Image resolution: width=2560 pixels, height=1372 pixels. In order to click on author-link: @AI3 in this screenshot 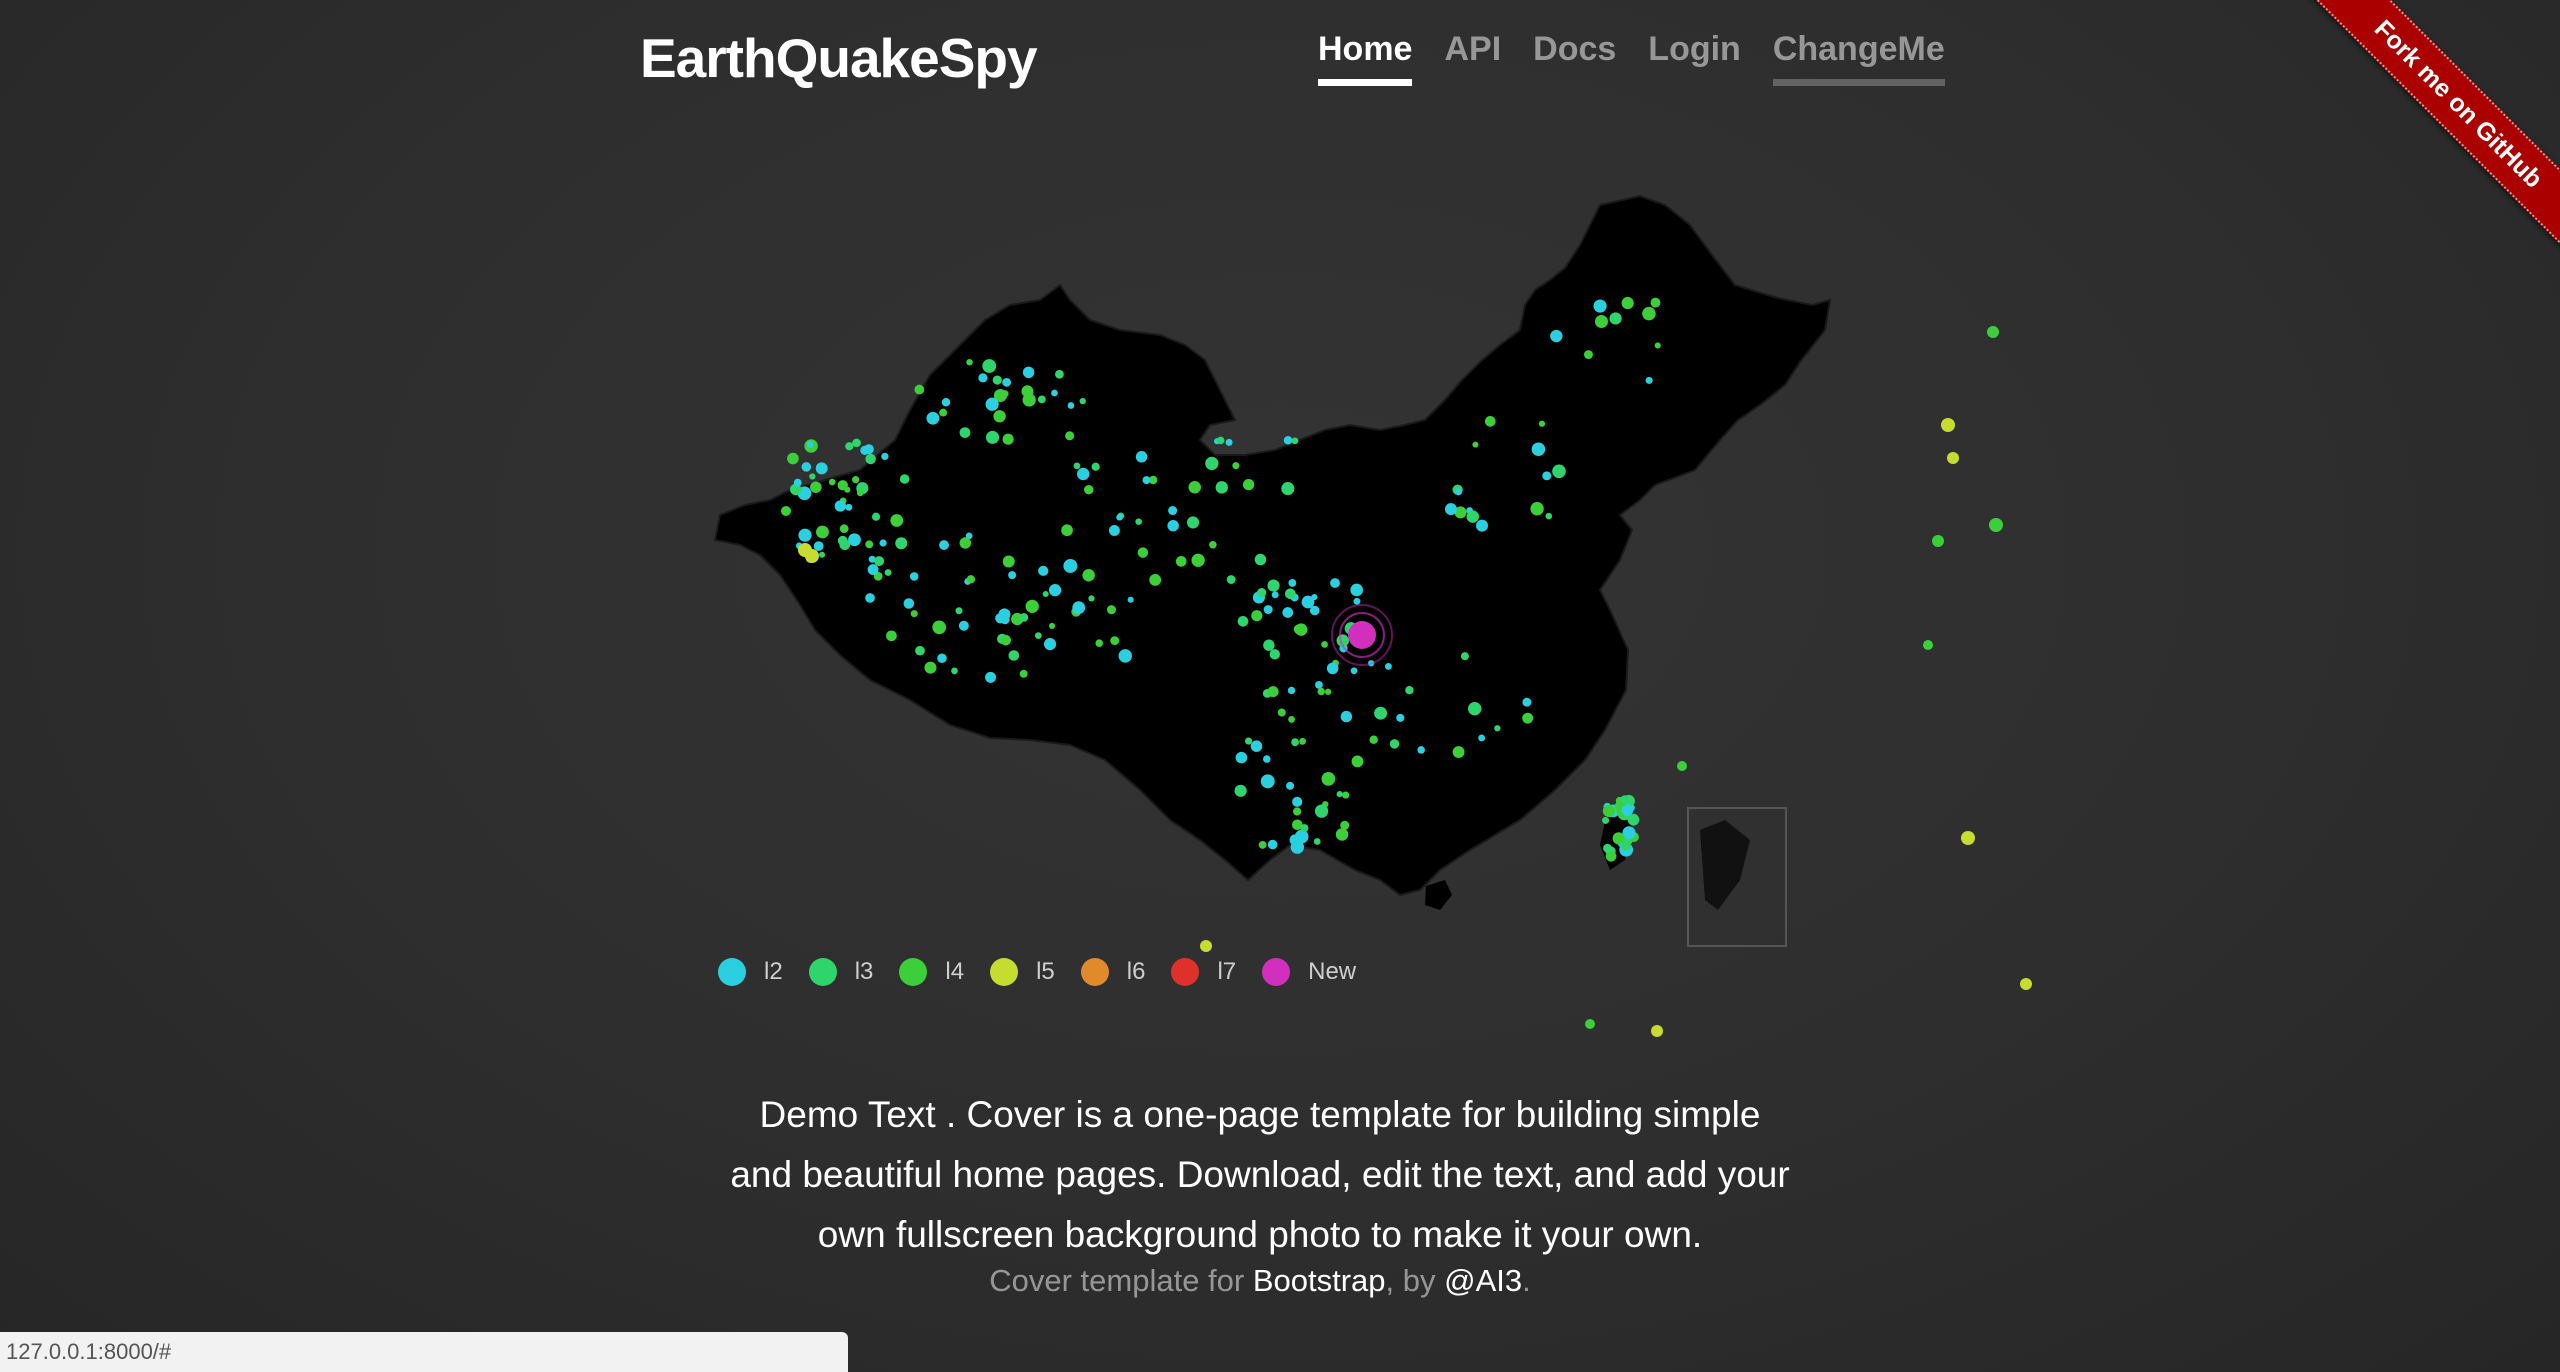, I will do `click(1483, 1280)`.